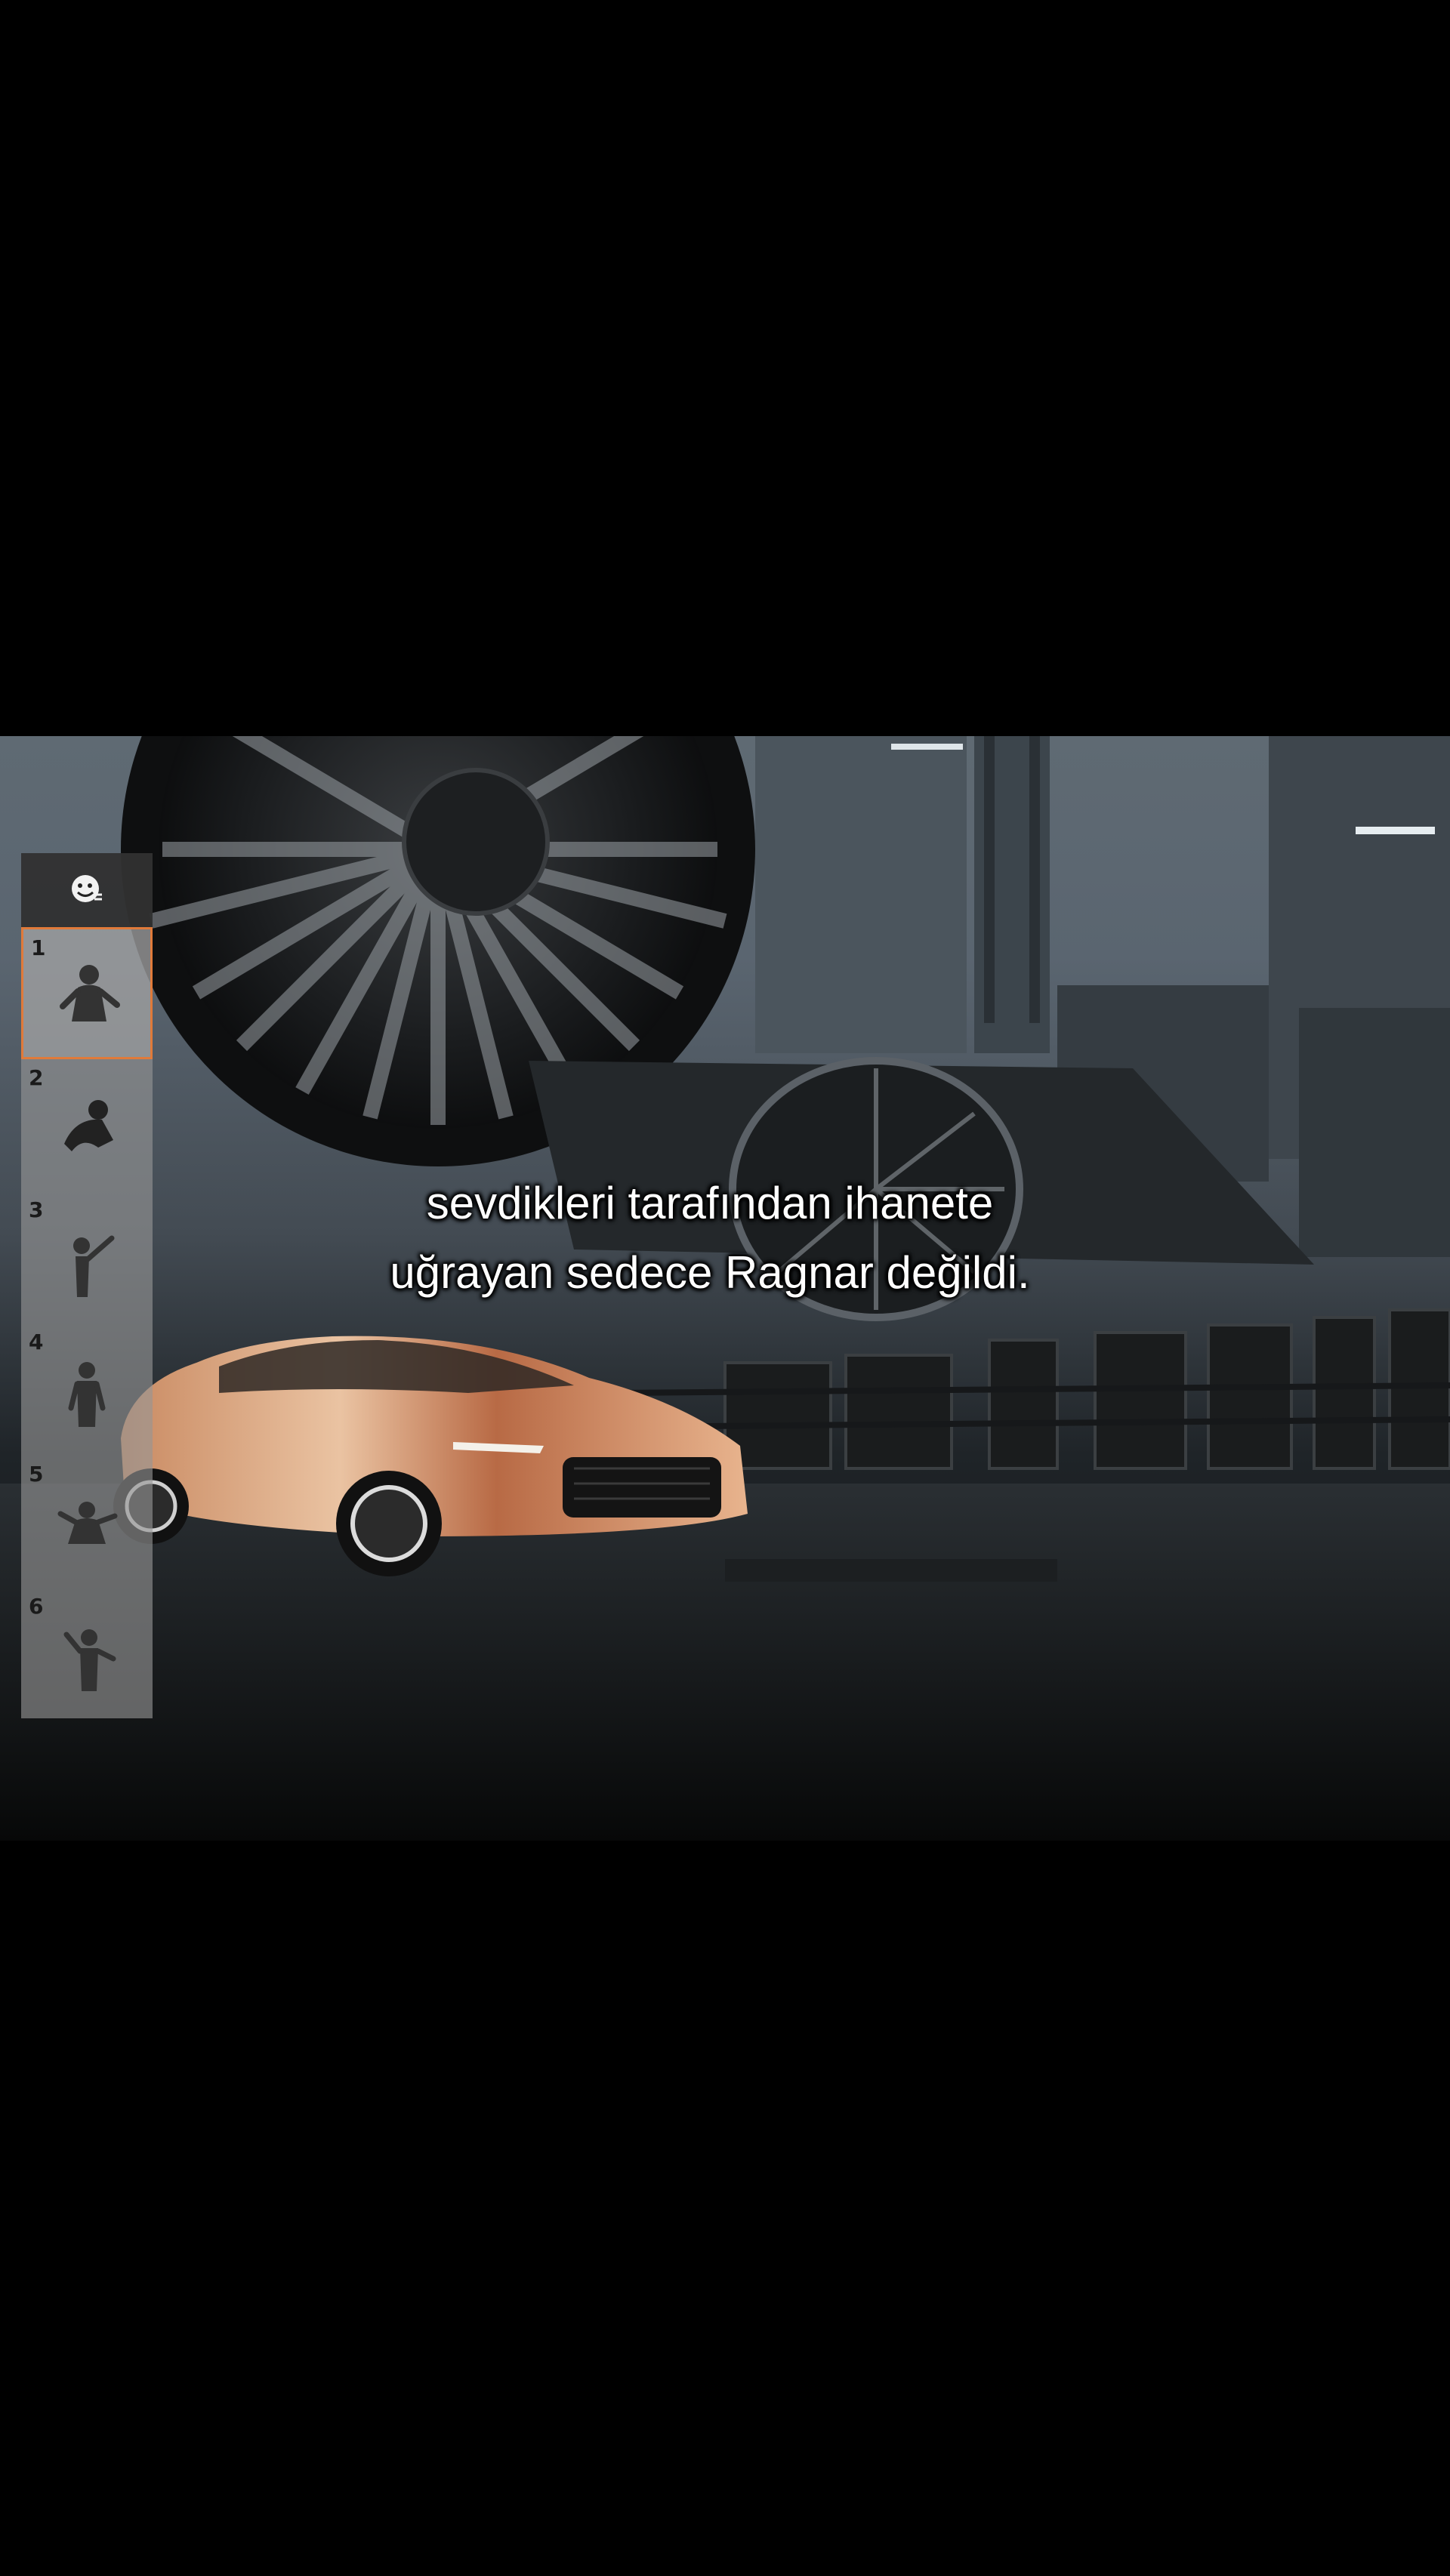  I want to click on emote-slot-1: 1, so click(87, 993).